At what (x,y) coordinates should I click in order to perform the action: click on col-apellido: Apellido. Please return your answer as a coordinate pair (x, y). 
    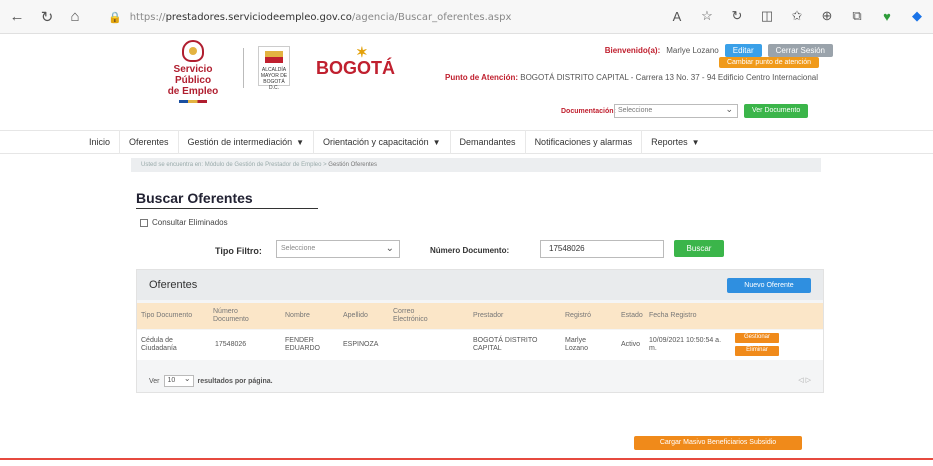
    Looking at the image, I should click on (355, 316).